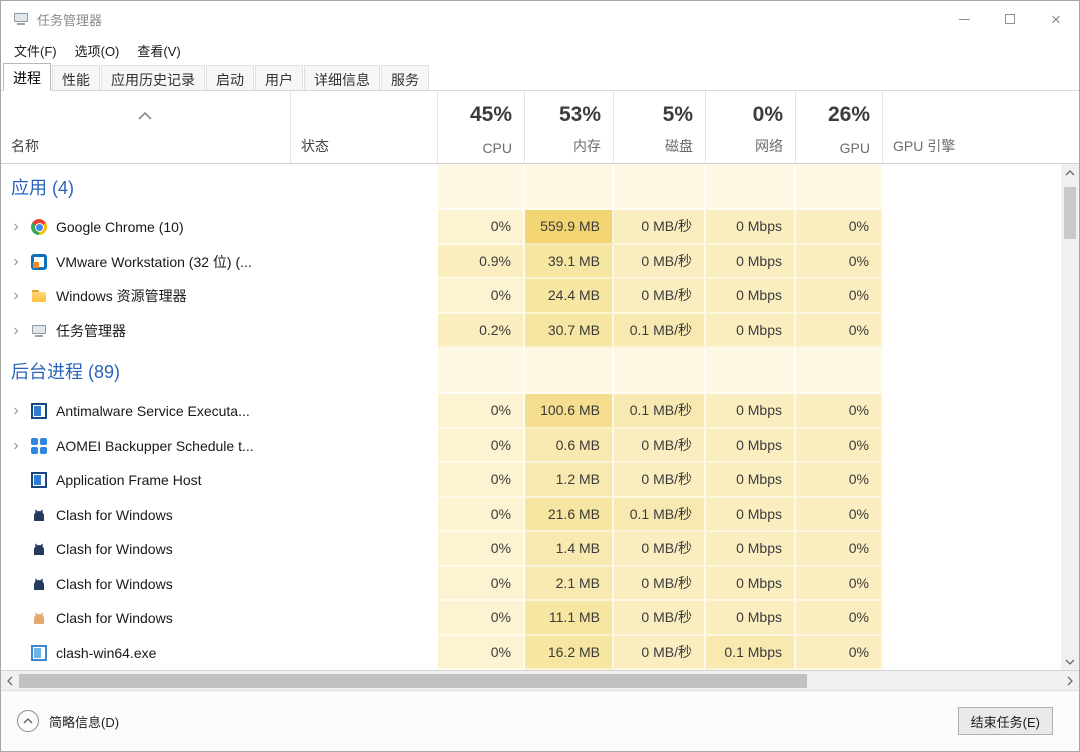 The height and width of the screenshot is (752, 1080). Describe the element at coordinates (531, 652) in the screenshot. I see `table-row: clash-win64.exe 0% 16.2 MB 0 MB/秒 0.1 Mbps 0%` at that location.